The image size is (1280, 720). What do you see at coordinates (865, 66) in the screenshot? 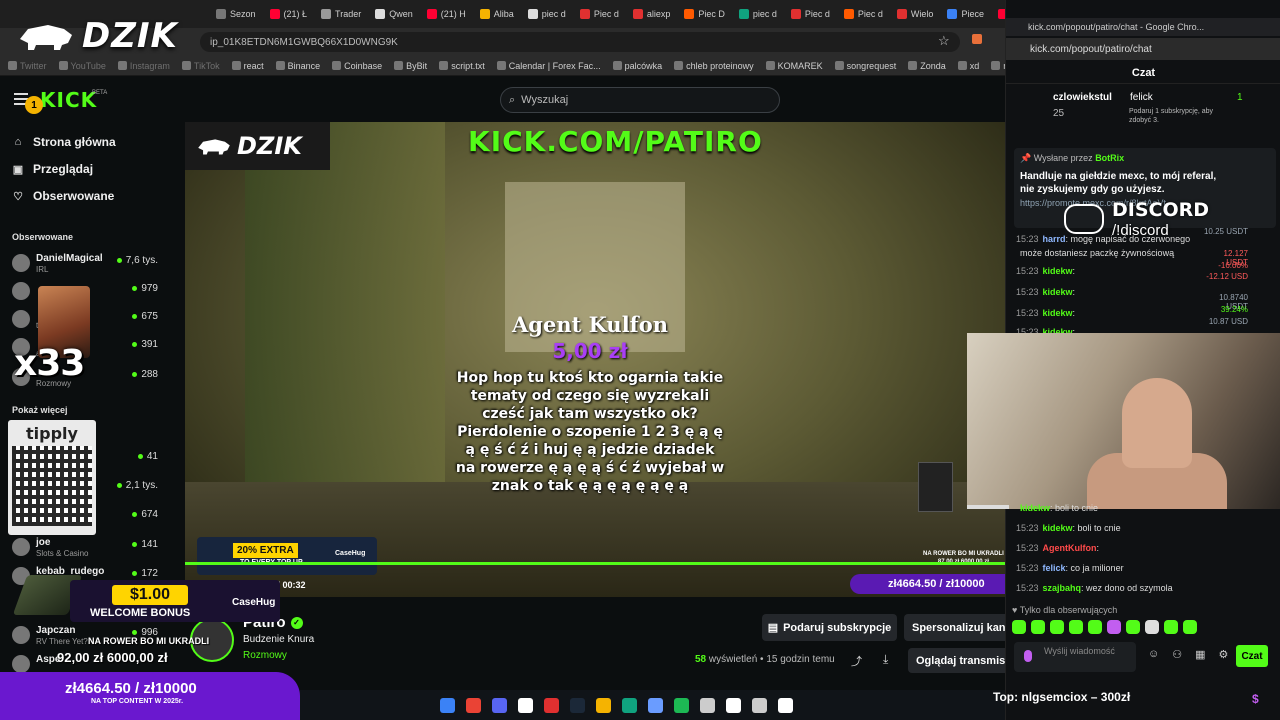
I see `bookmark-item: songrequest` at bounding box center [865, 66].